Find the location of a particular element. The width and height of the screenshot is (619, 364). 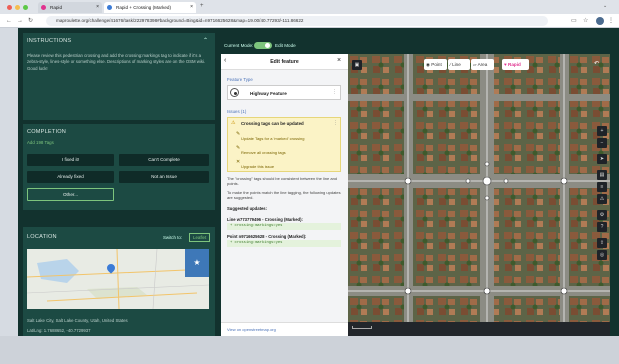

cant-complete-button: Can't Complete is located at coordinates (164, 160).